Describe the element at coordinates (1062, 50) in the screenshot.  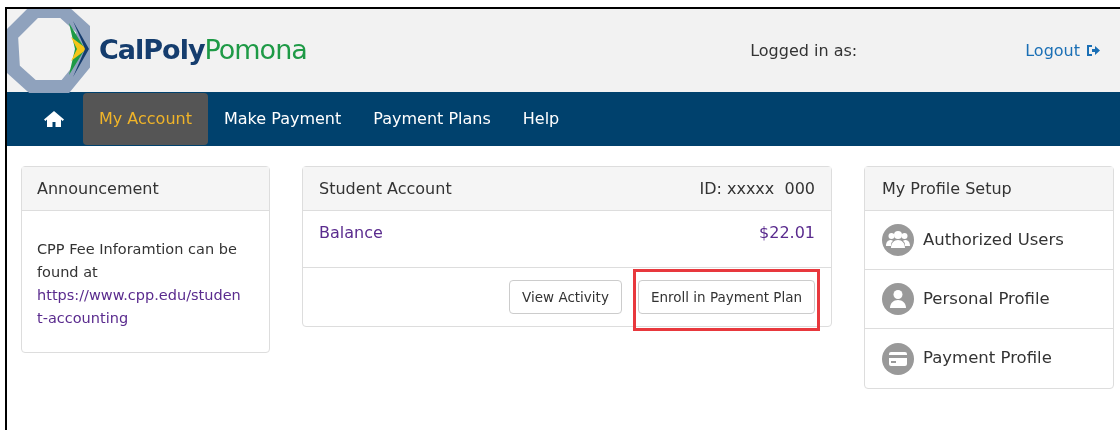
I see `logout-link: Logout` at that location.